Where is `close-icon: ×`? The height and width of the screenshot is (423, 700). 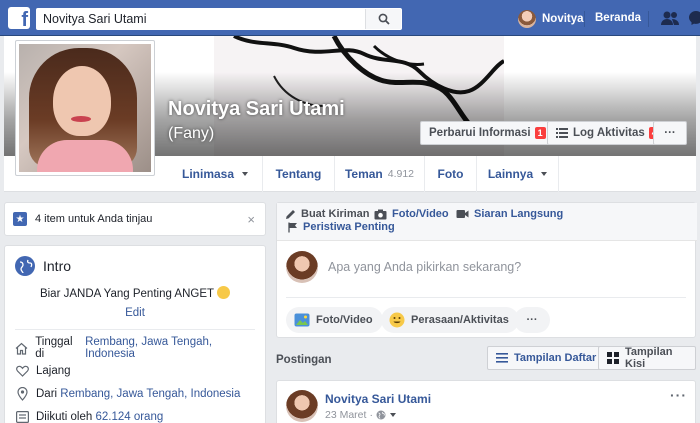 close-icon: × is located at coordinates (251, 219).